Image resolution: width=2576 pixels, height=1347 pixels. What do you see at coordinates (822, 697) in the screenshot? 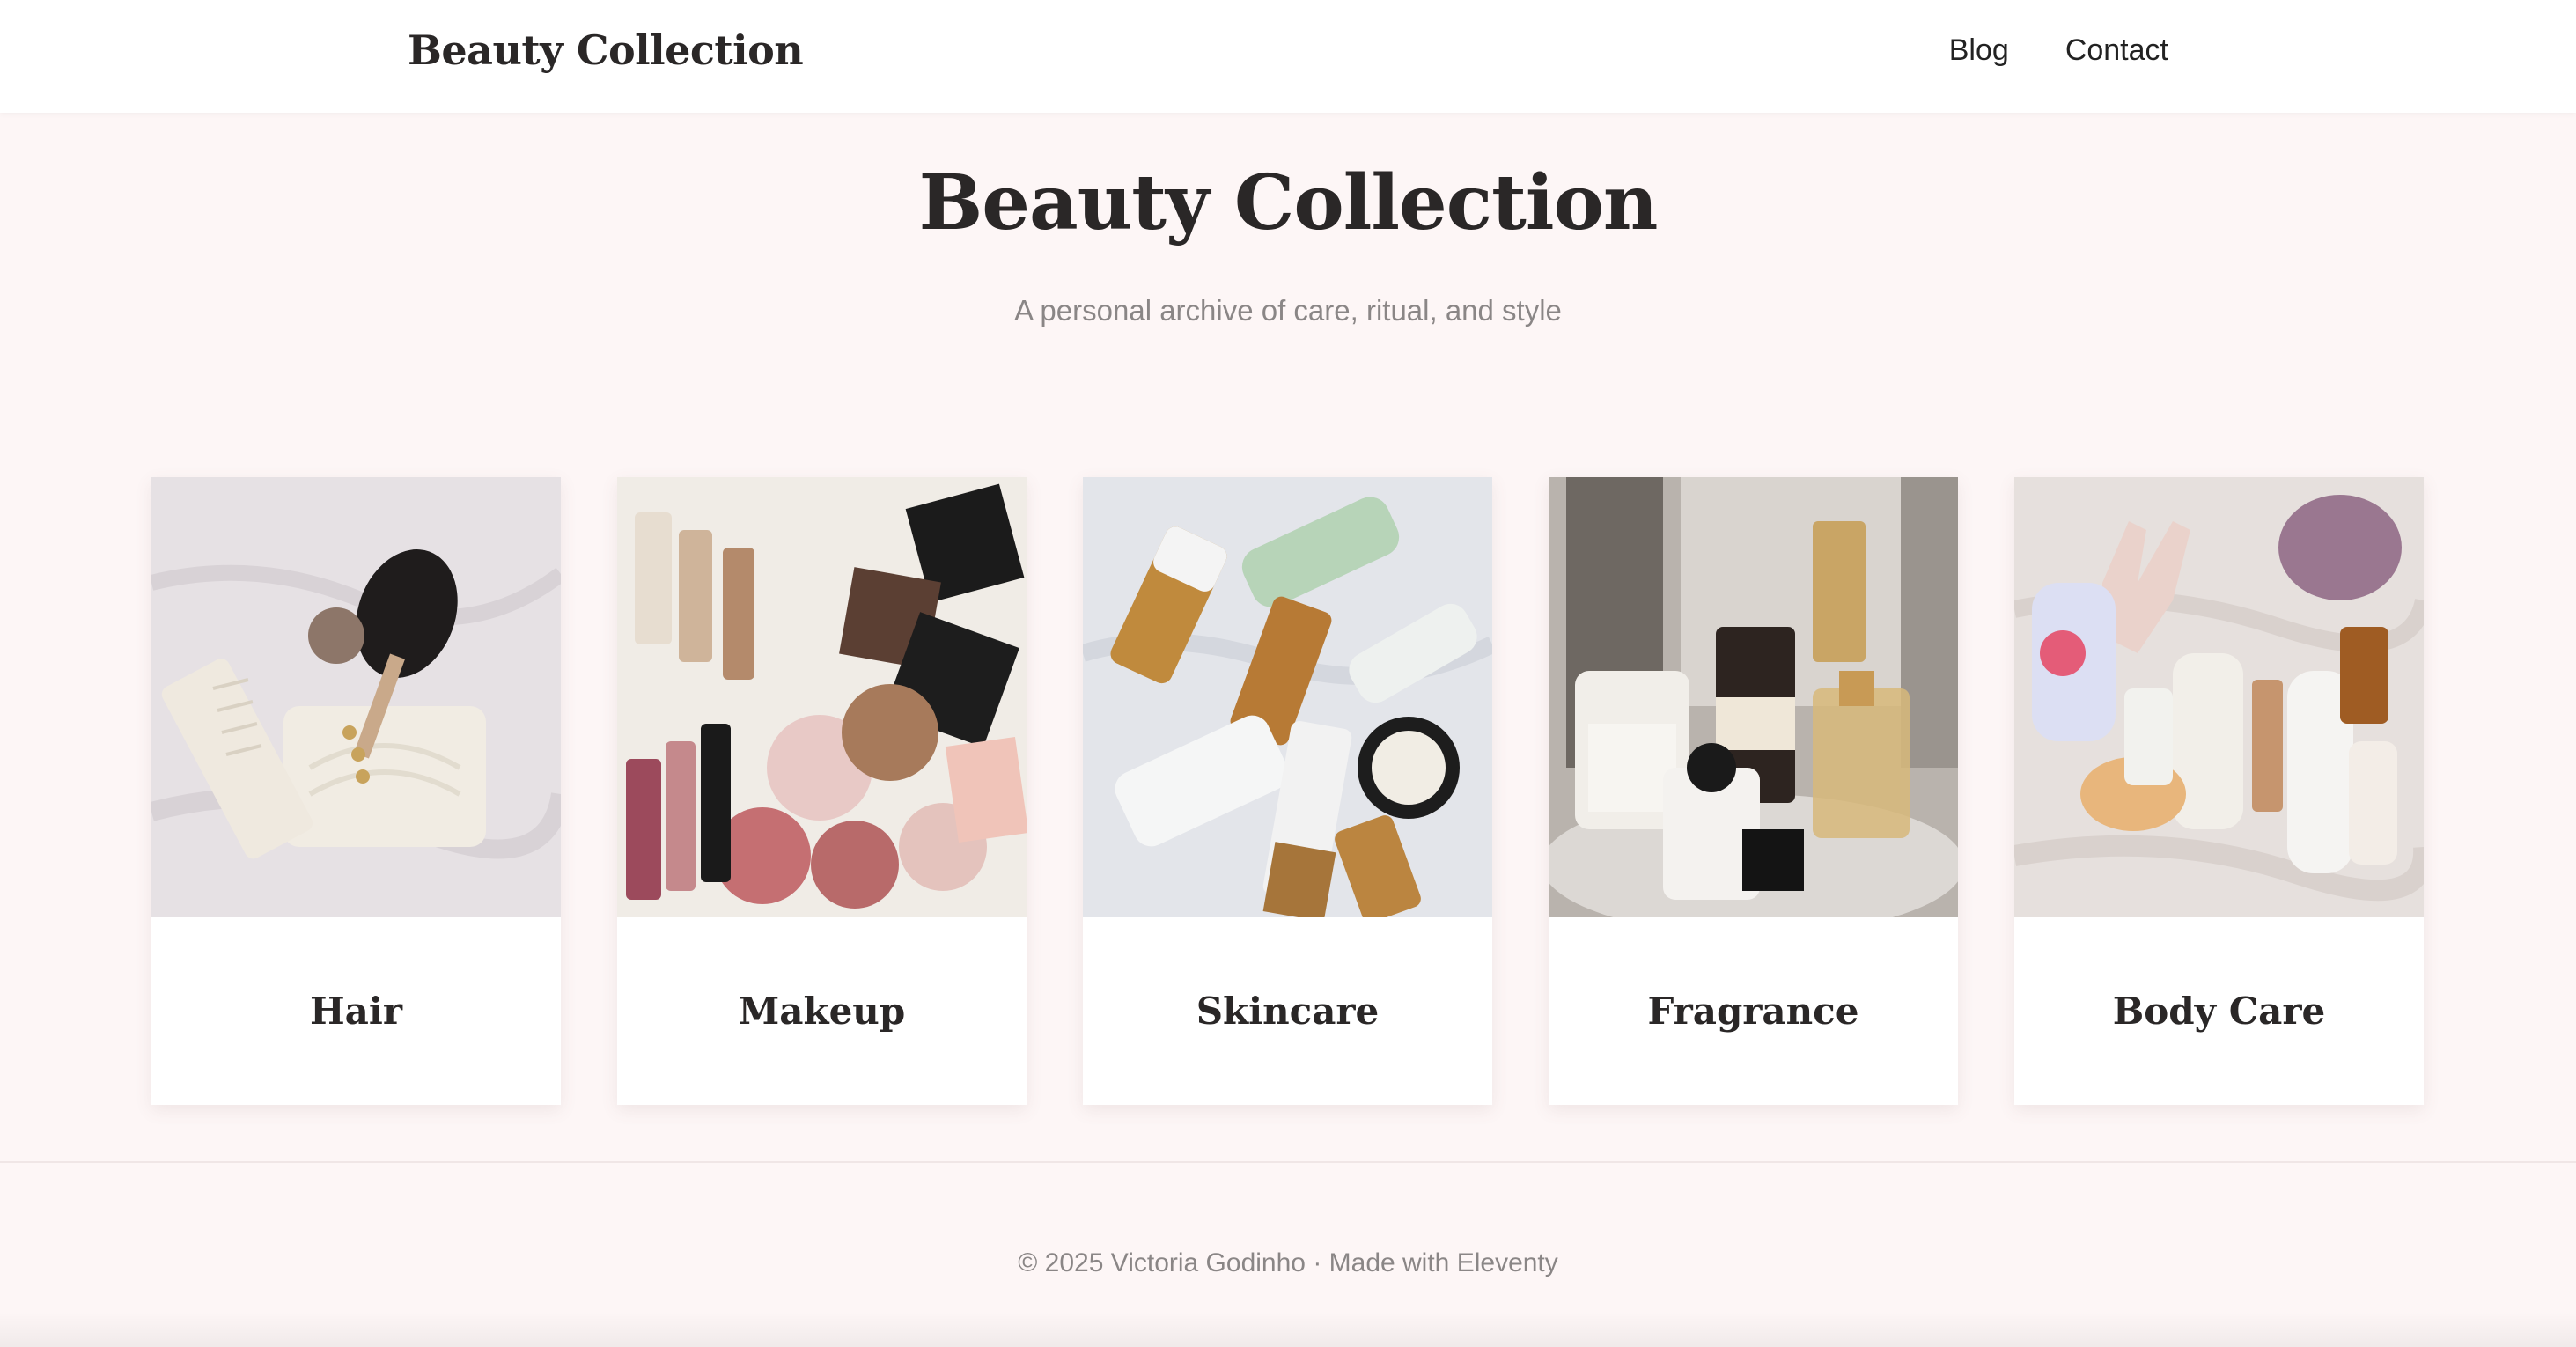
I see `makeup-products-photo` at bounding box center [822, 697].